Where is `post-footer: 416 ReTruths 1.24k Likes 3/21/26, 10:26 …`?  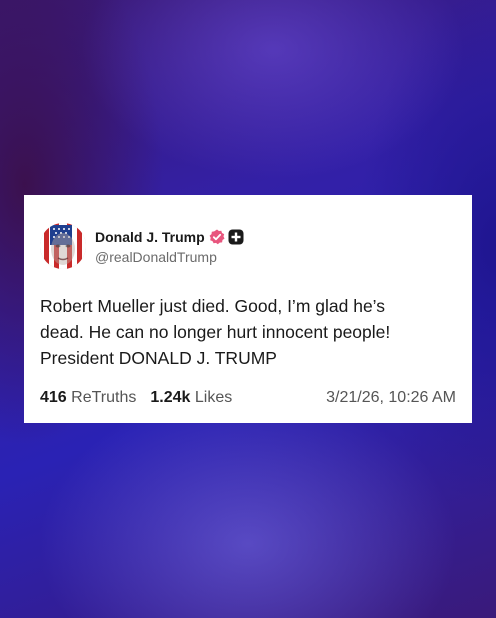
post-footer: 416 ReTruths 1.24k Likes 3/21/26, 10:26 … is located at coordinates (248, 398).